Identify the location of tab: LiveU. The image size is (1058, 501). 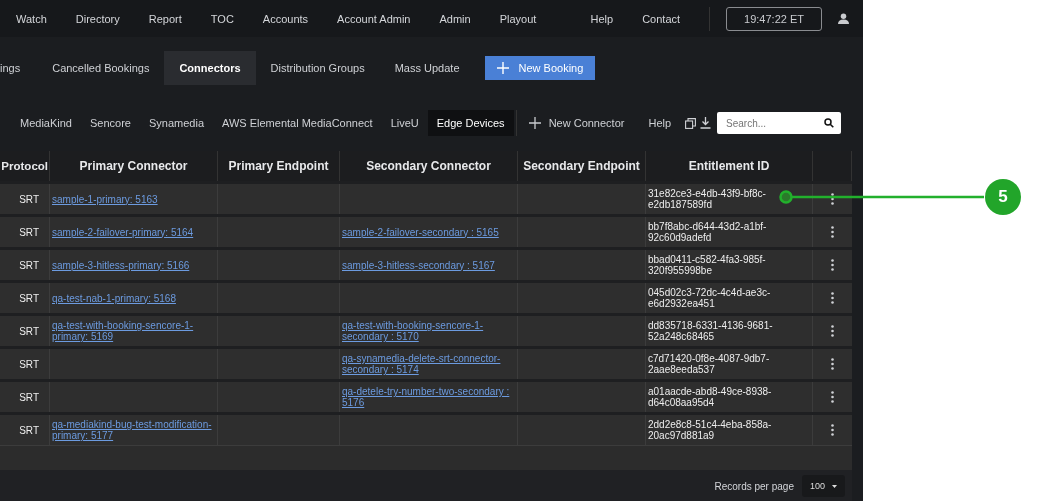
(404, 123).